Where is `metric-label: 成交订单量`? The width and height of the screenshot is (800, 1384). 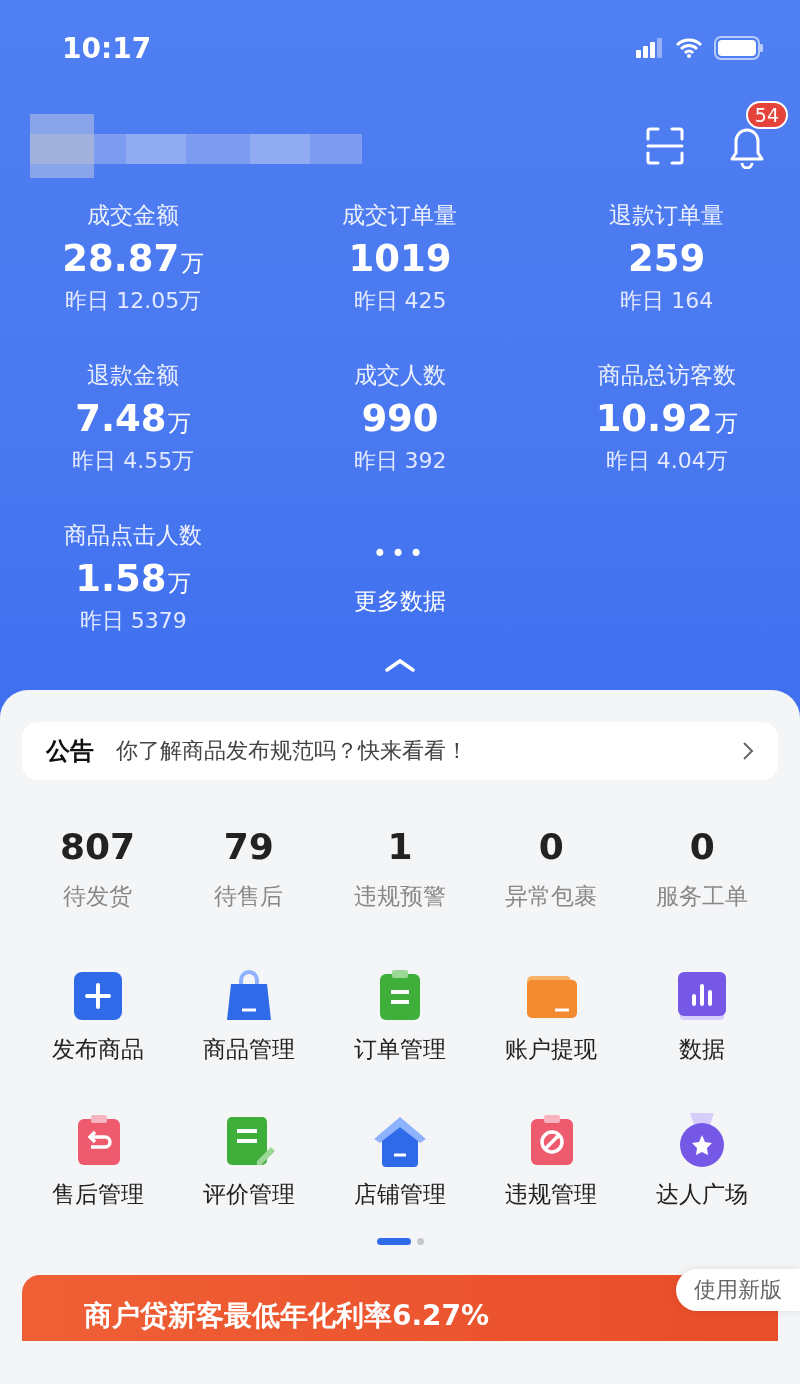 metric-label: 成交订单量 is located at coordinates (400, 215).